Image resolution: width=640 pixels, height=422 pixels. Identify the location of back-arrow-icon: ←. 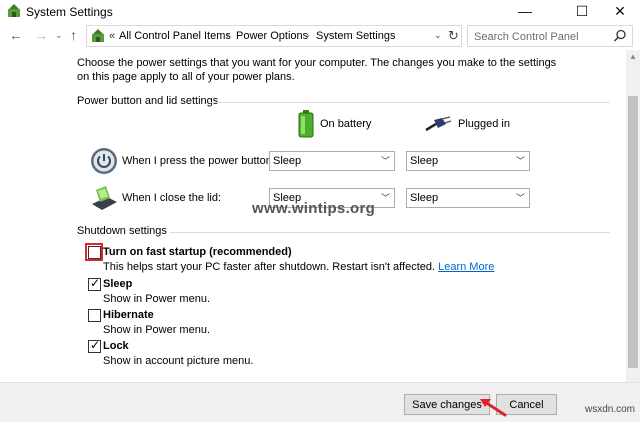
(16, 35).